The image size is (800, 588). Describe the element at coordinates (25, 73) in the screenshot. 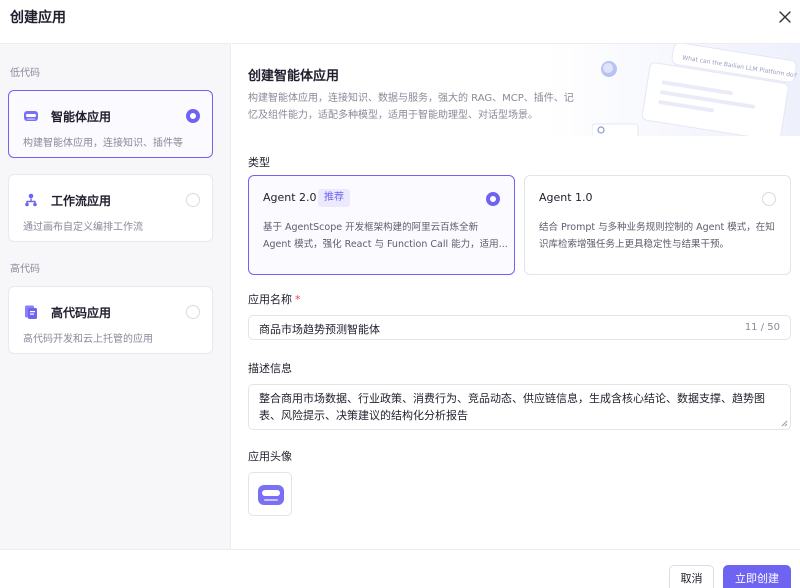

I see `group-label-low-code: 低代码` at that location.